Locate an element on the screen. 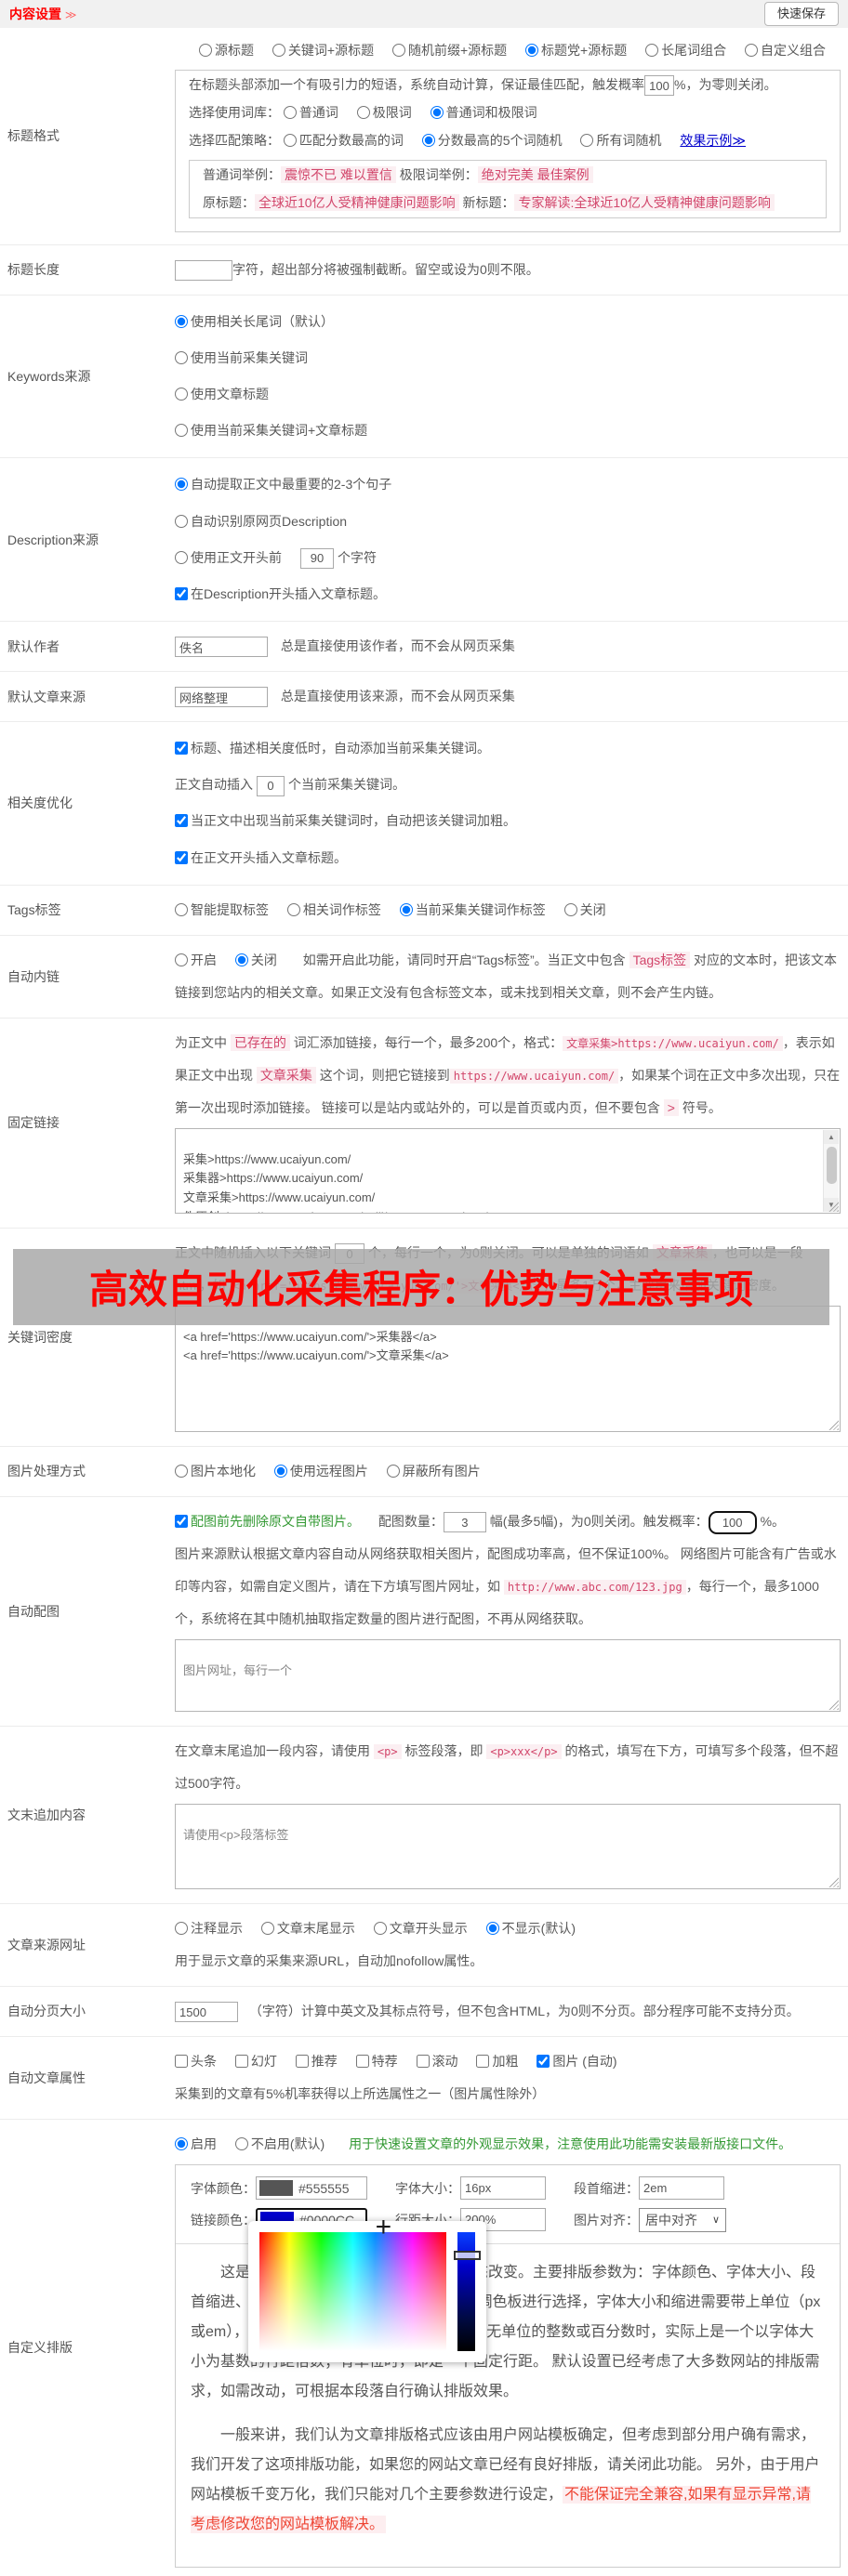  image-urls-textarea: 图片网址，每行一个 is located at coordinates (508, 1675).